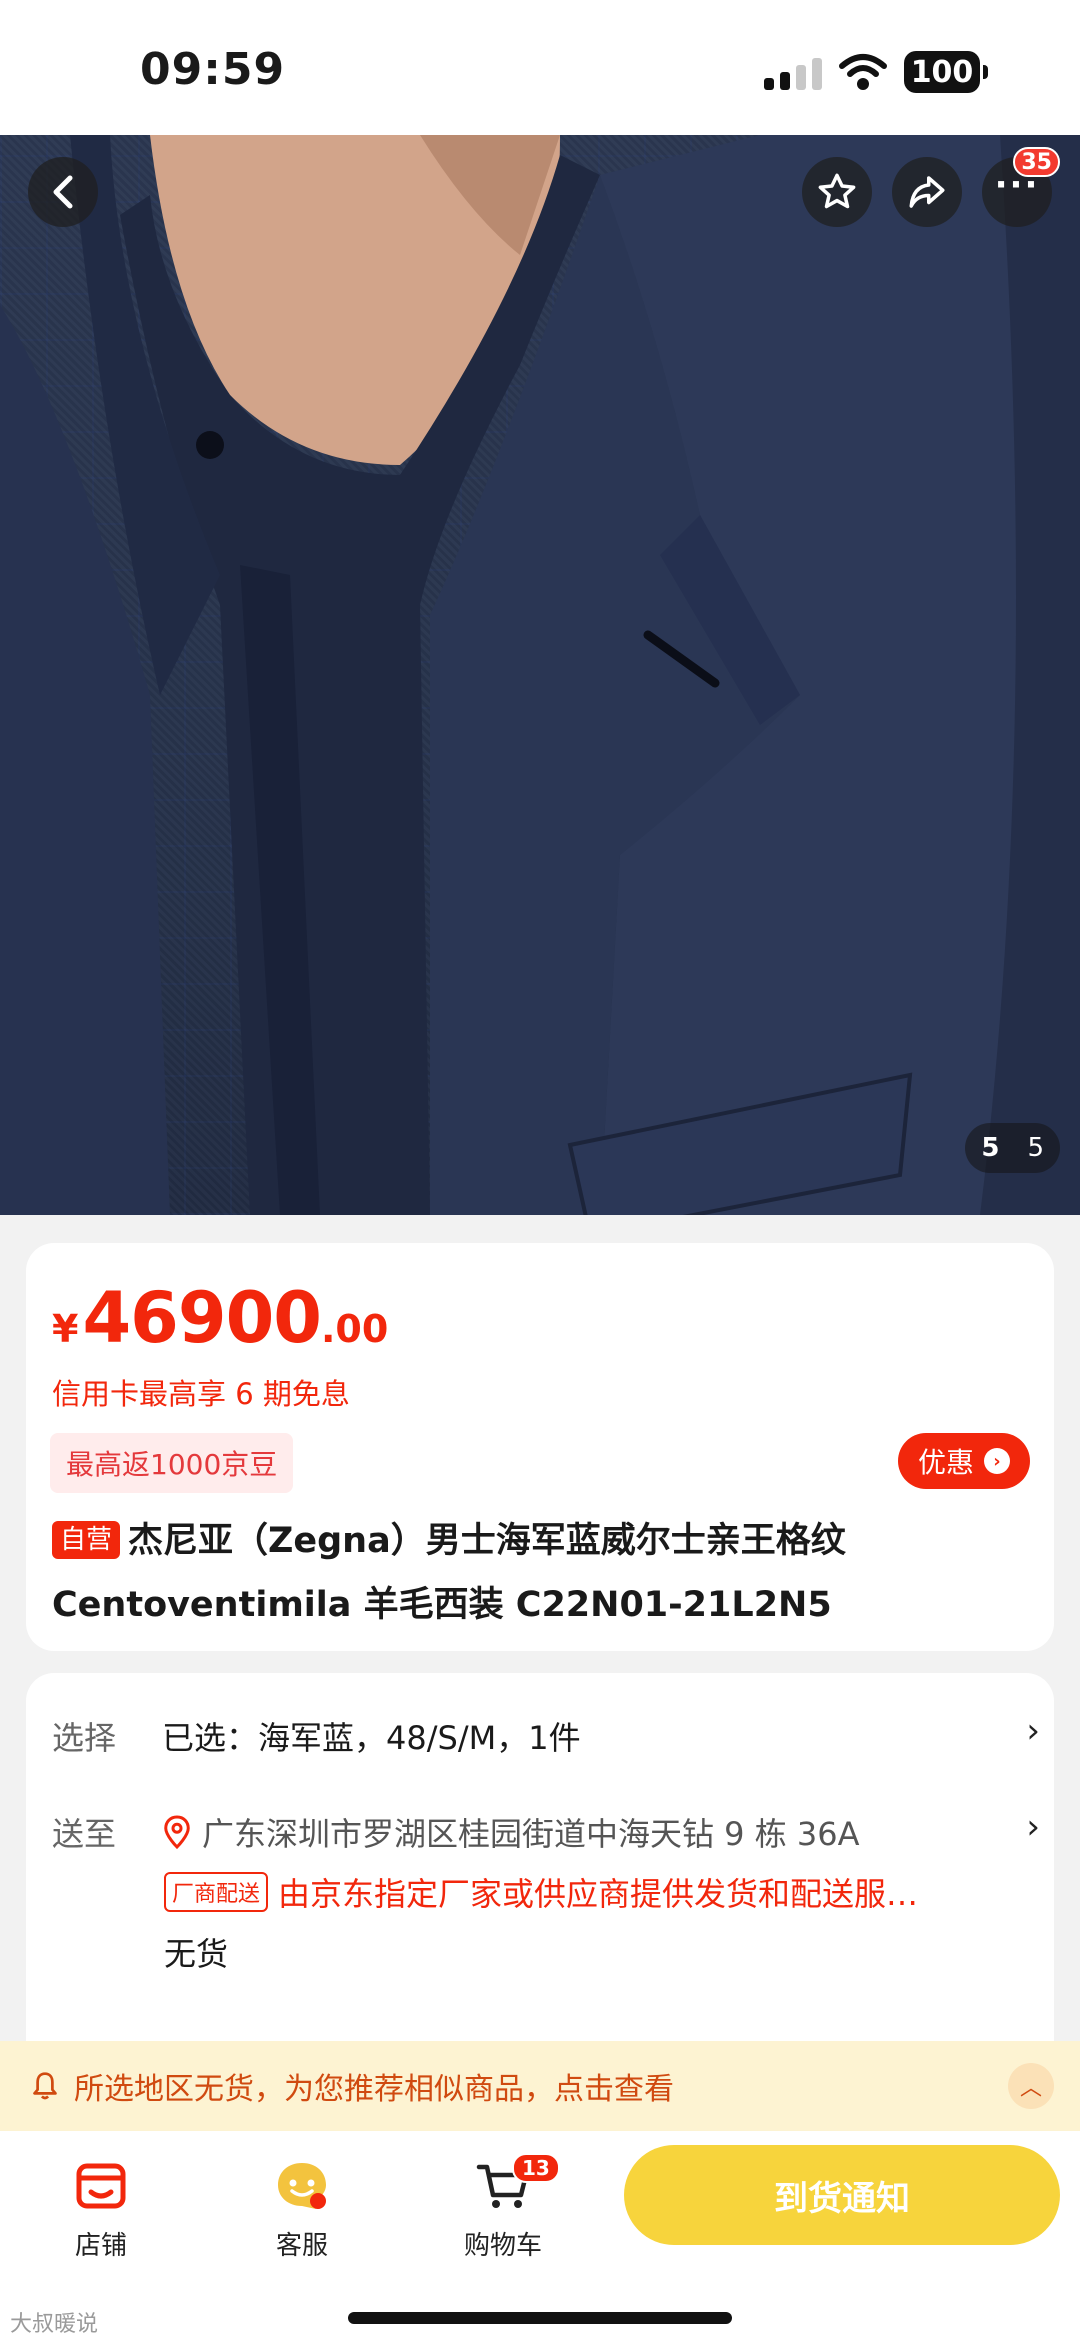  What do you see at coordinates (177, 1832) in the screenshot?
I see `location-pin-icon` at bounding box center [177, 1832].